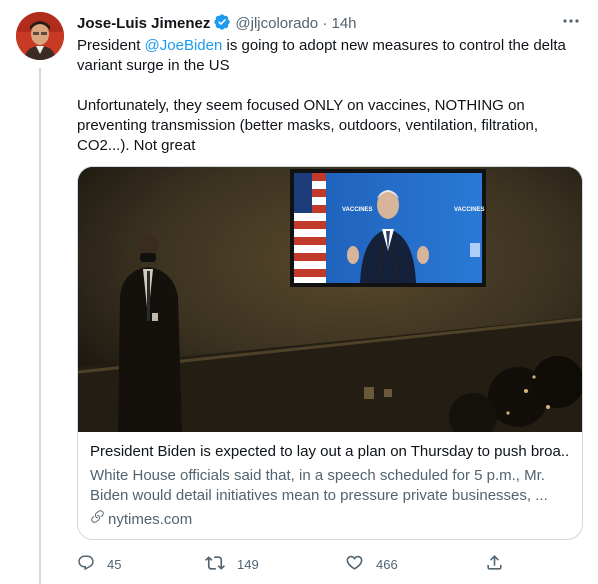  I want to click on card-domain-text: nytimes.com, so click(150, 519).